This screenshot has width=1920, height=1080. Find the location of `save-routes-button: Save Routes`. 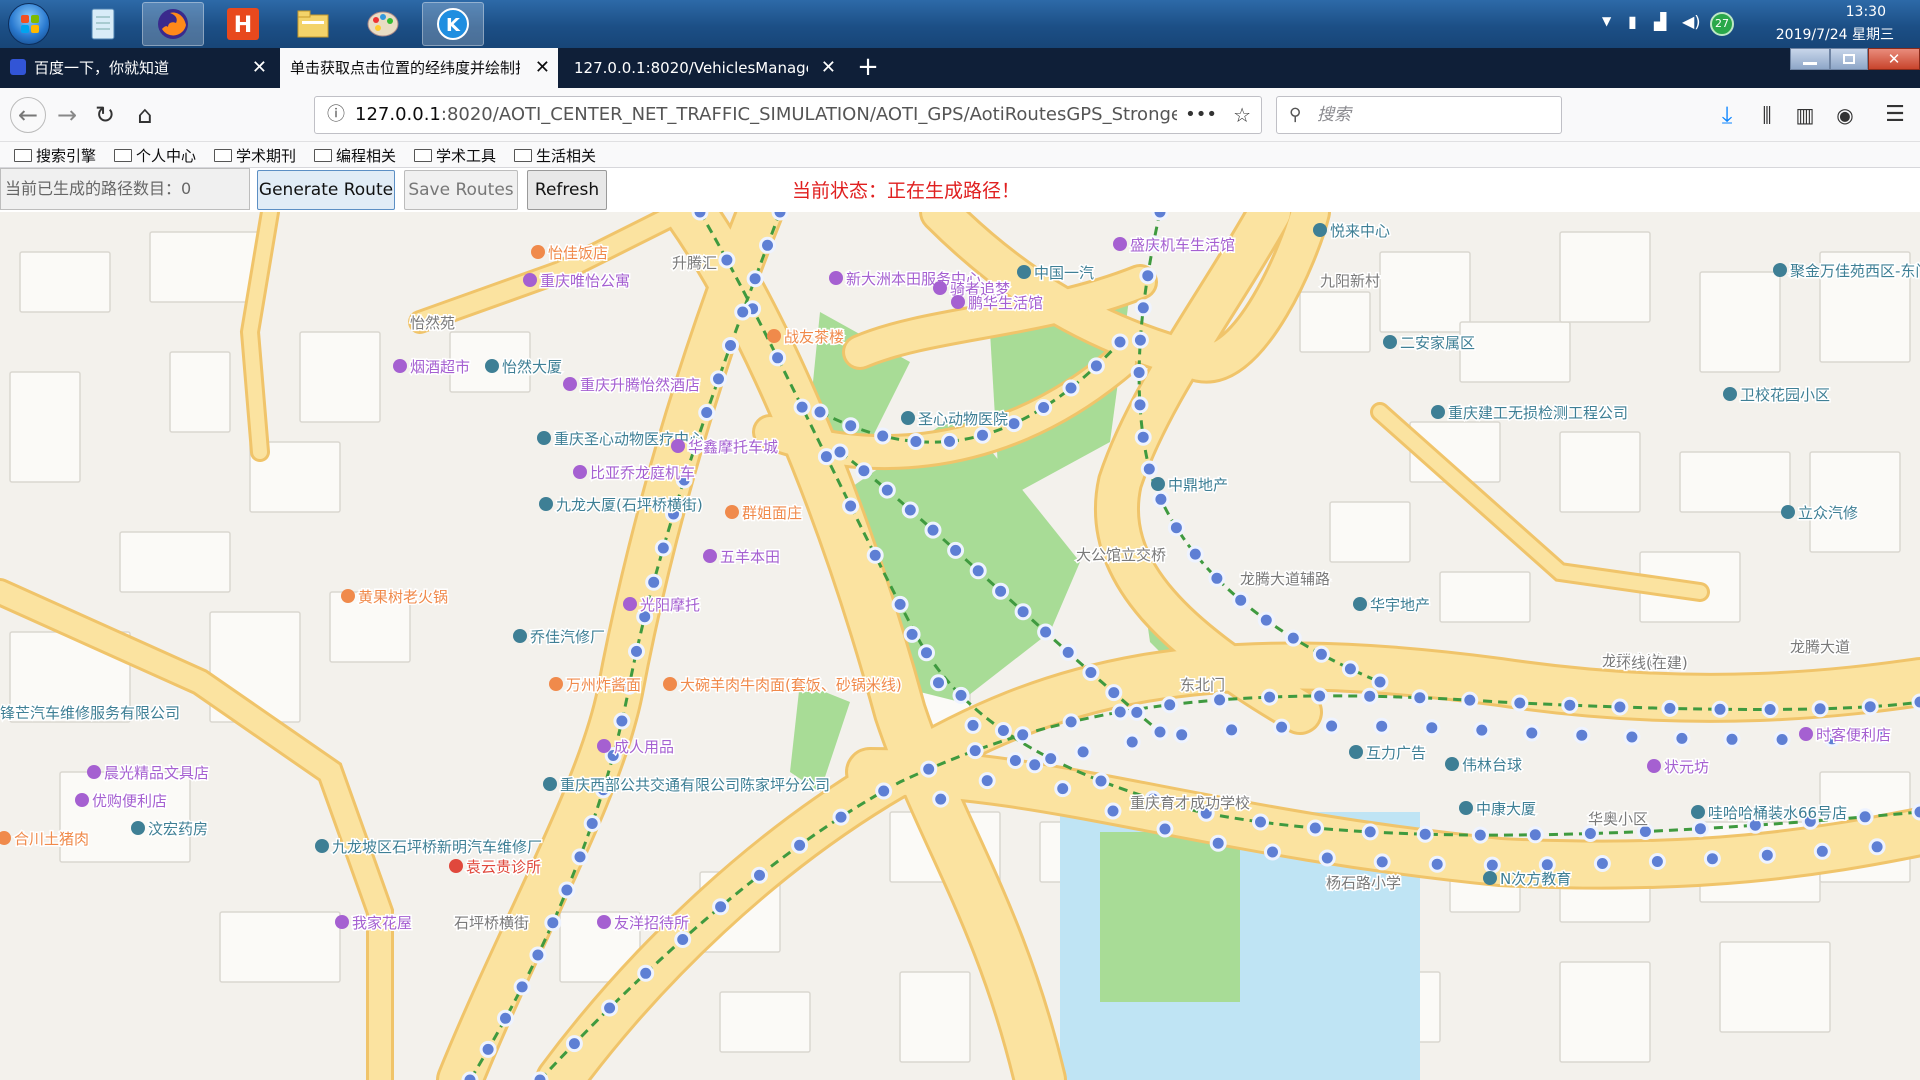

save-routes-button: Save Routes is located at coordinates (461, 190).